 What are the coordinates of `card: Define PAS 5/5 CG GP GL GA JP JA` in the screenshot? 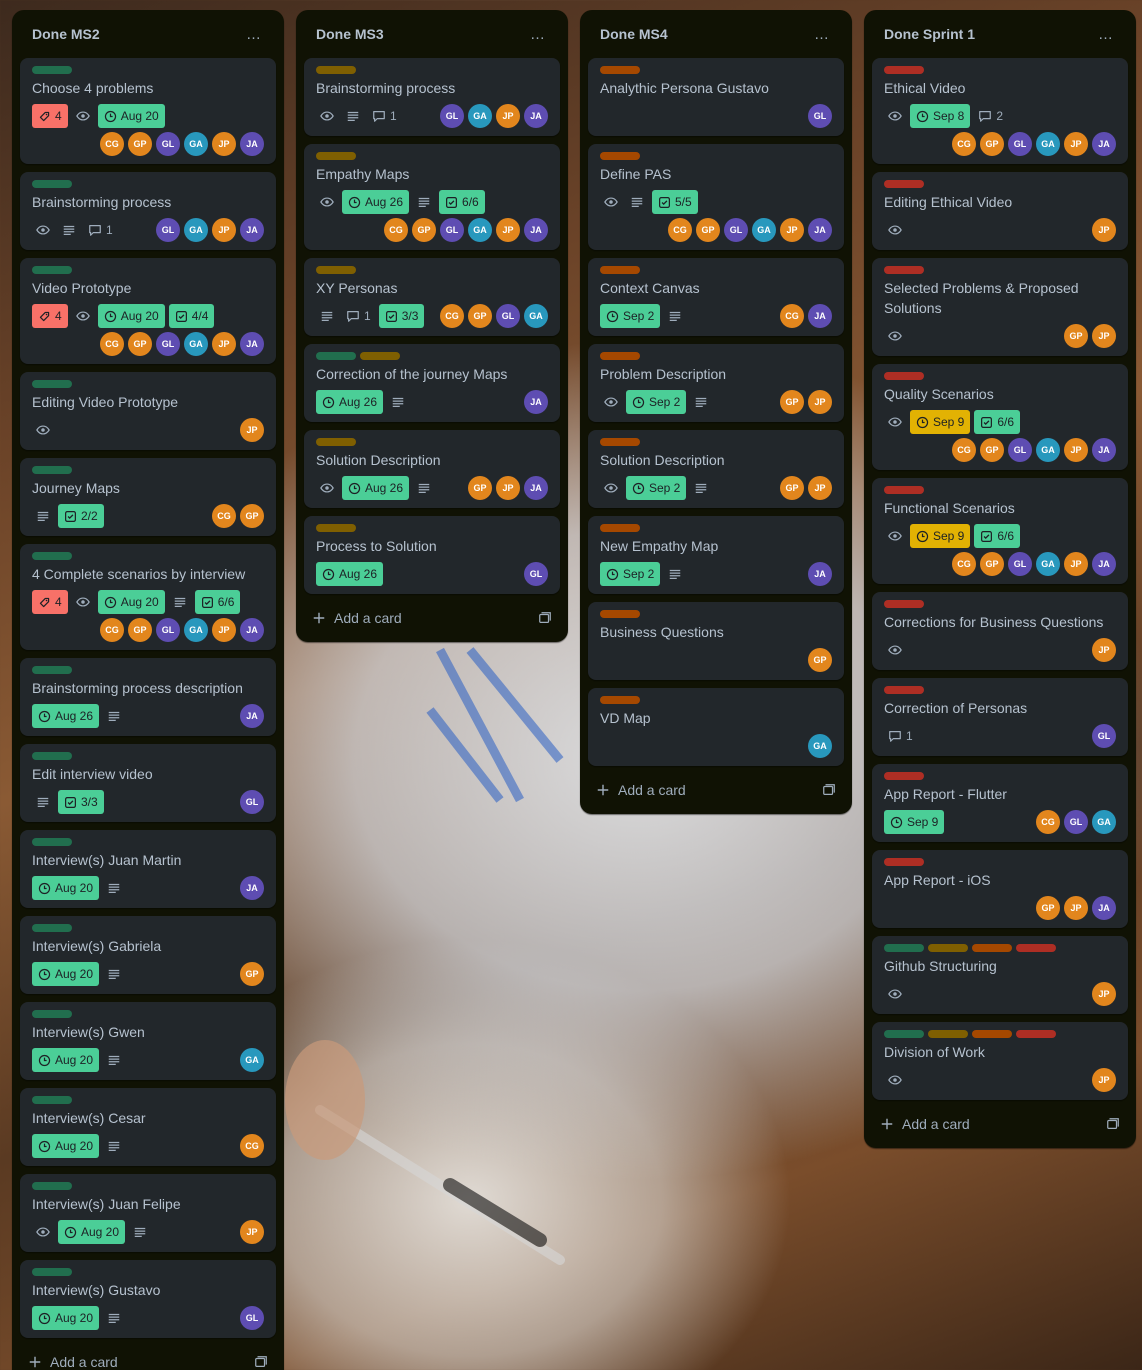 It's located at (716, 197).